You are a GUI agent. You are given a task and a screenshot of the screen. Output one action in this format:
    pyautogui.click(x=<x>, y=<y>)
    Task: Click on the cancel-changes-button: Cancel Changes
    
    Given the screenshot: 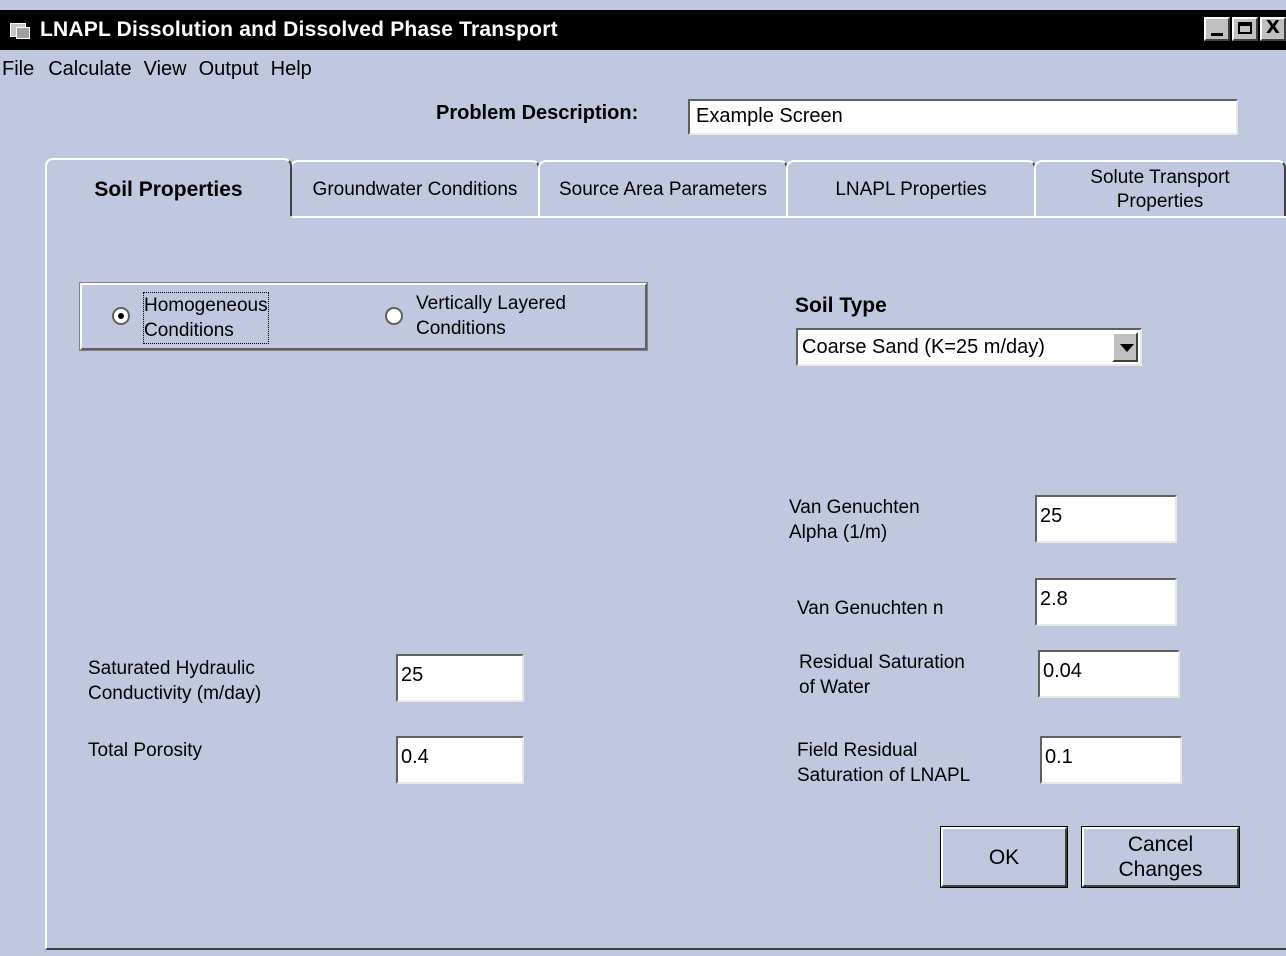 What is the action you would take?
    pyautogui.click(x=1160, y=857)
    